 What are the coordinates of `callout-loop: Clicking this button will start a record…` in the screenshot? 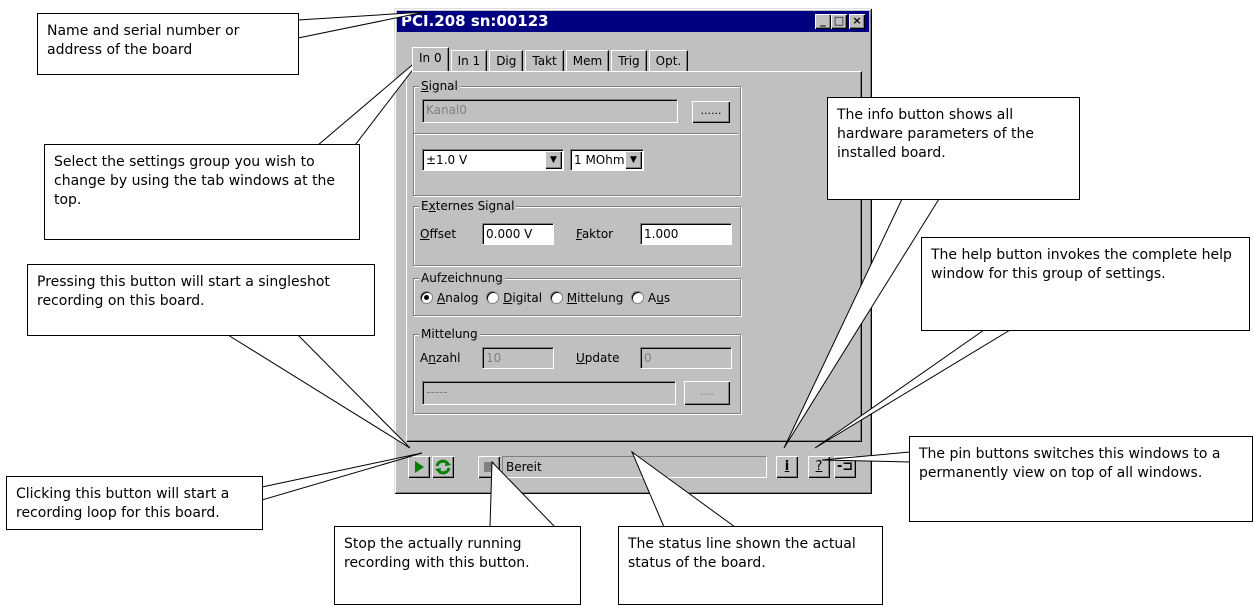 It's located at (134, 503).